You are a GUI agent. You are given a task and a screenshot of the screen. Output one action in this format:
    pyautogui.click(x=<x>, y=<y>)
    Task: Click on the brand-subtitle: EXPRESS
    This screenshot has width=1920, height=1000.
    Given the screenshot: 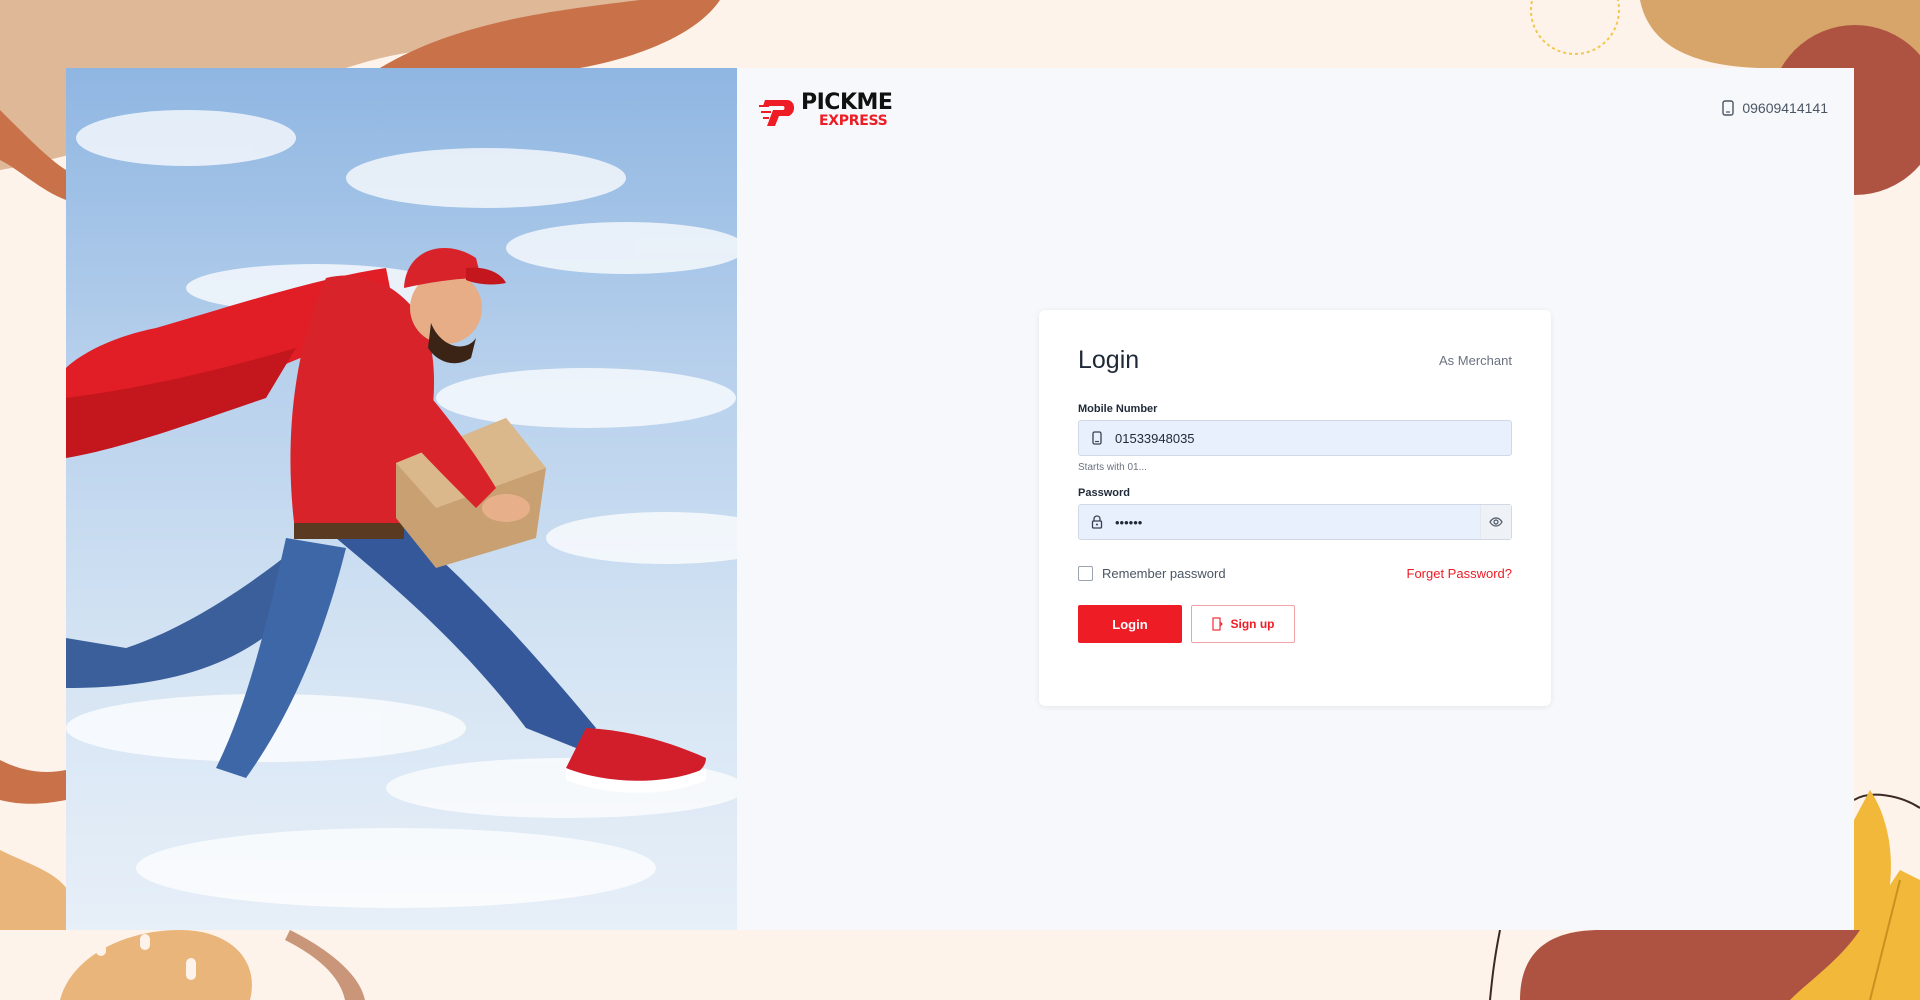 What is the action you would take?
    pyautogui.click(x=853, y=121)
    